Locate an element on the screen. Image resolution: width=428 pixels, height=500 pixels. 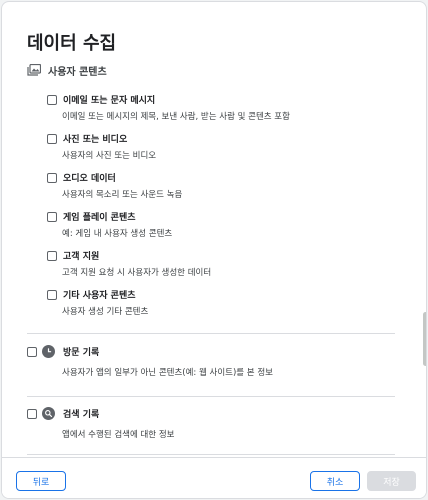
item-title: 방문 기록 is located at coordinates (81, 353).